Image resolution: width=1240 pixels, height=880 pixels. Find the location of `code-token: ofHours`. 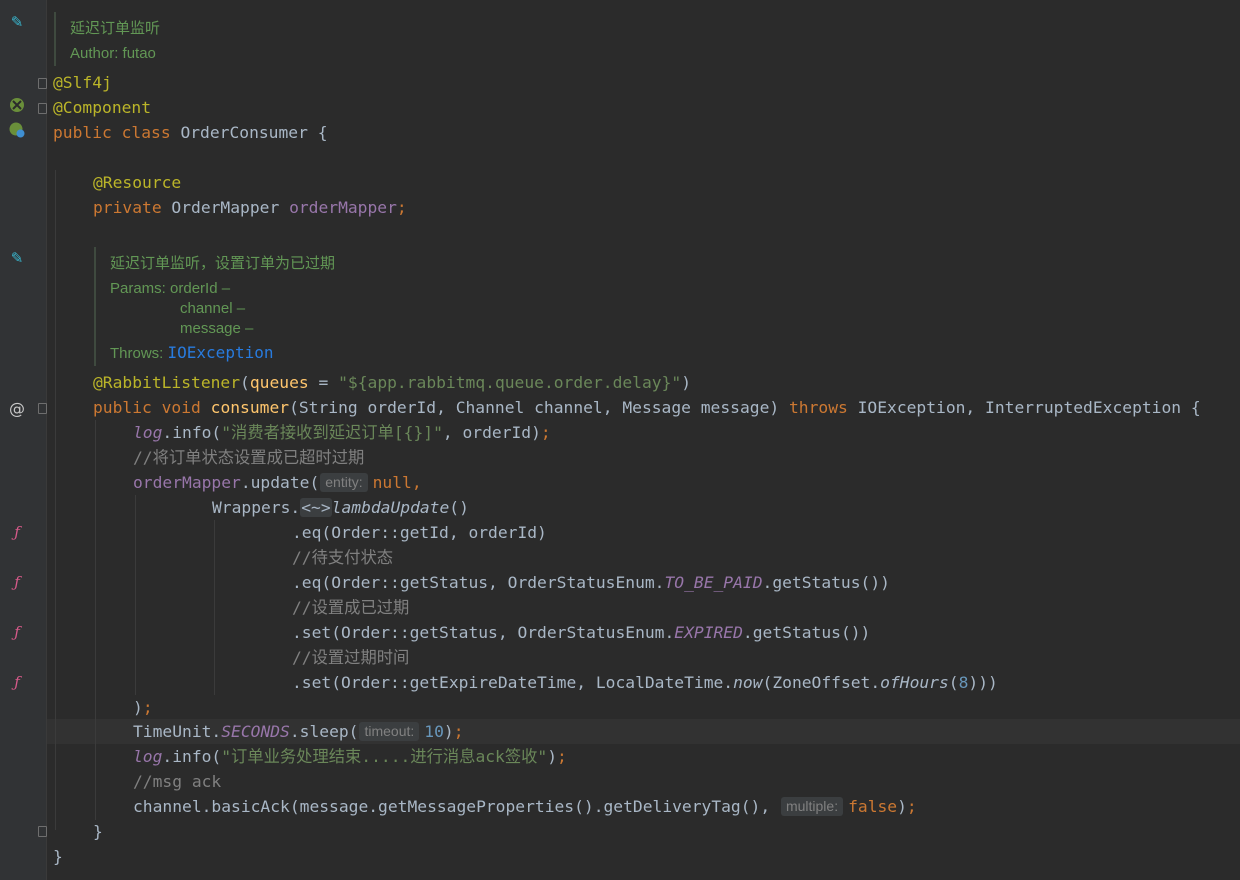

code-token: ofHours is located at coordinates (914, 682).